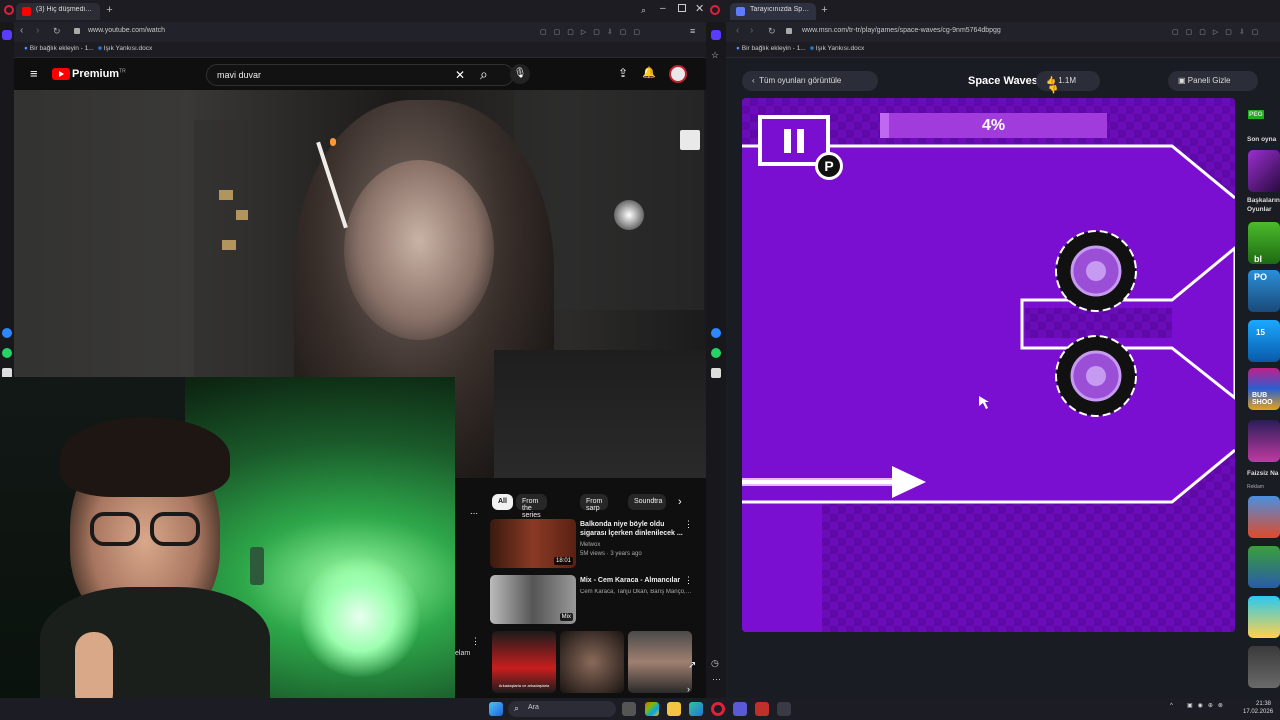  What do you see at coordinates (649, 72) in the screenshot?
I see `notifications-bell-icon: 🔔` at bounding box center [649, 72].